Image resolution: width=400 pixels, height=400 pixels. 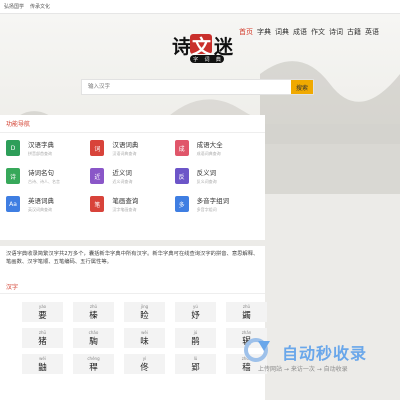 What do you see at coordinates (218, 59) in the screenshot?
I see `logo-pill-3: 典` at bounding box center [218, 59].